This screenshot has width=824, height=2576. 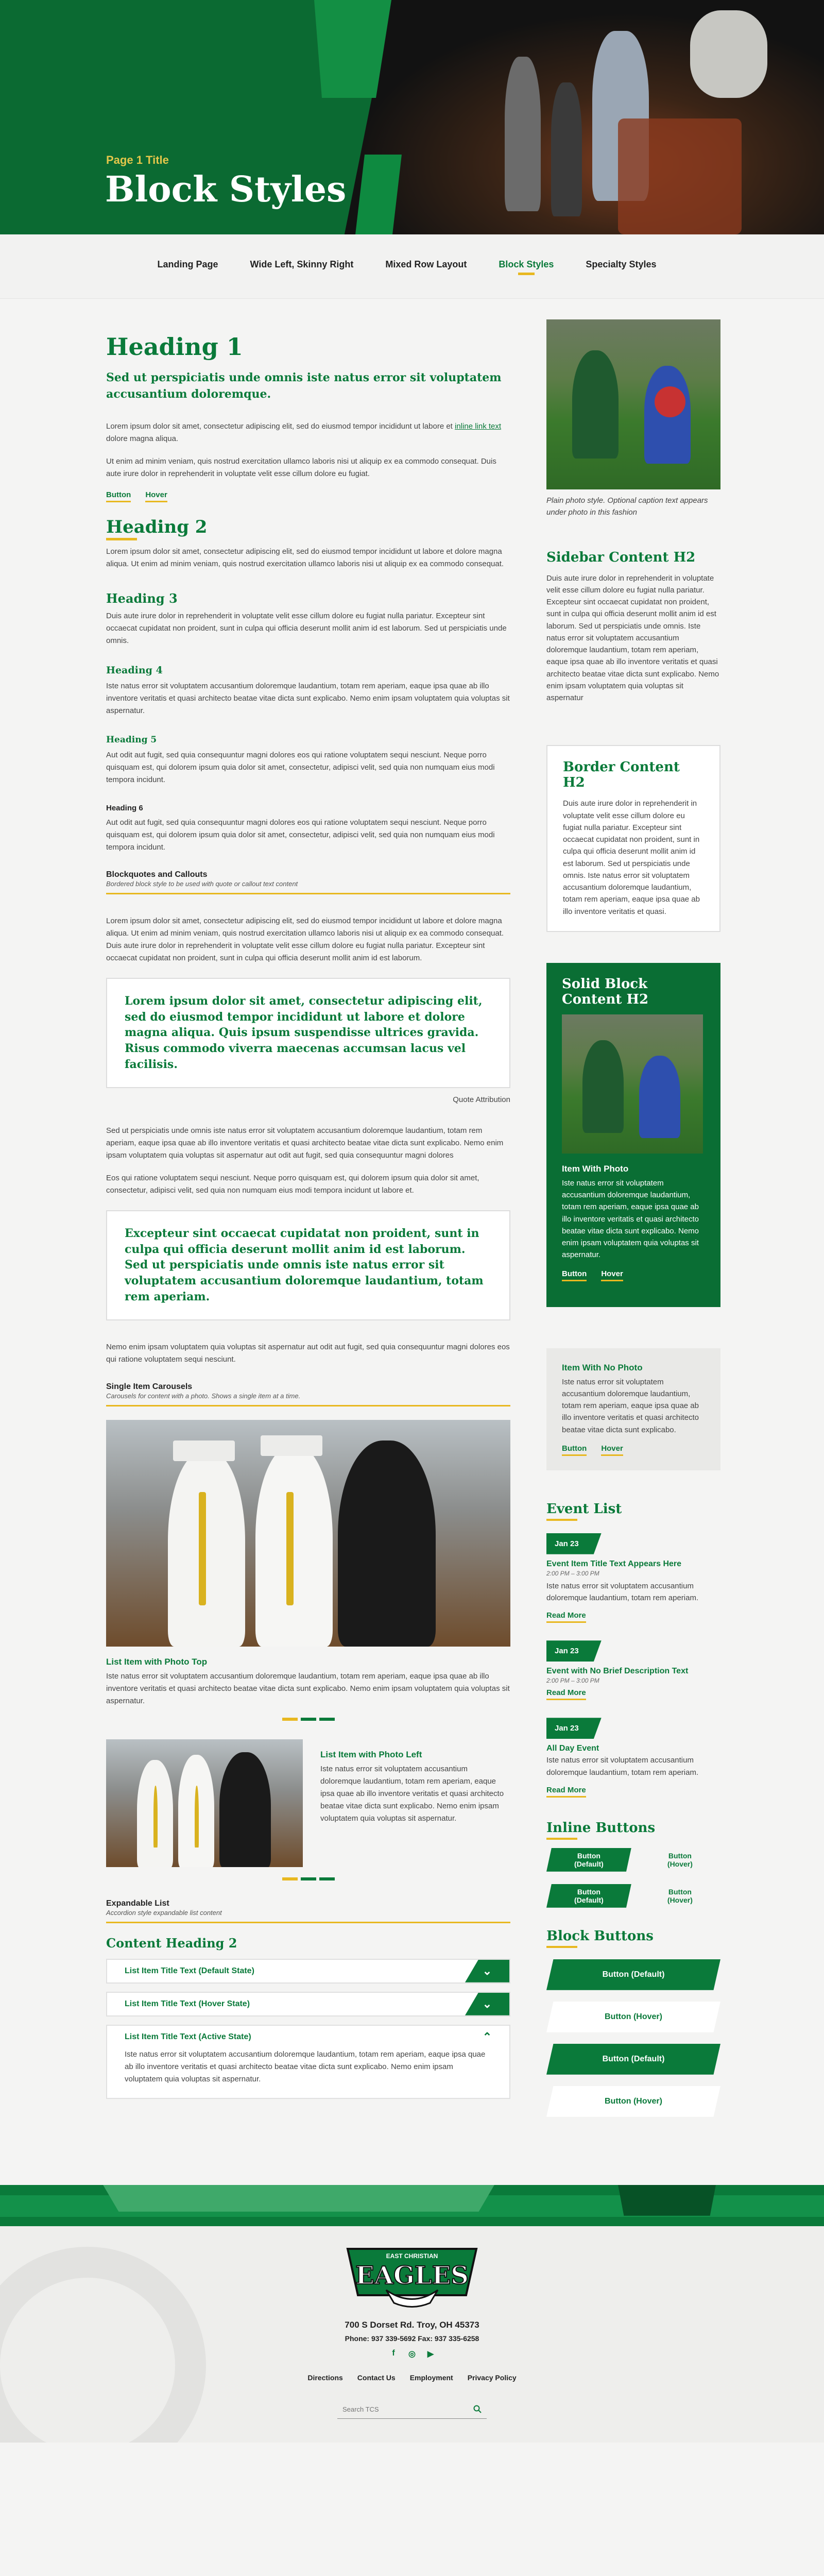 I want to click on search-icon, so click(x=478, y=2409).